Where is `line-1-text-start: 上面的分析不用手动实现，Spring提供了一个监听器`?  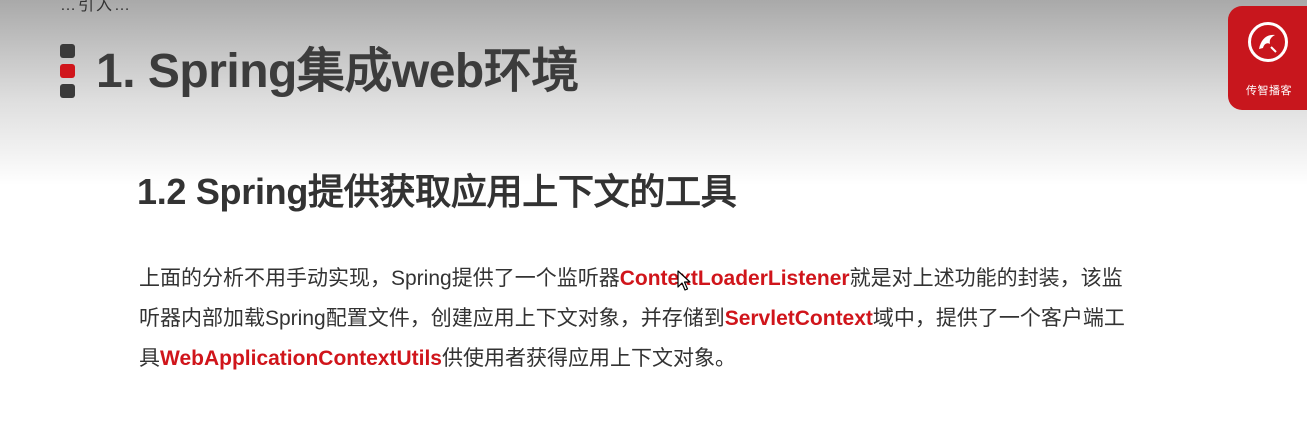 line-1-text-start: 上面的分析不用手动实现，Spring提供了一个监听器 is located at coordinates (379, 278).